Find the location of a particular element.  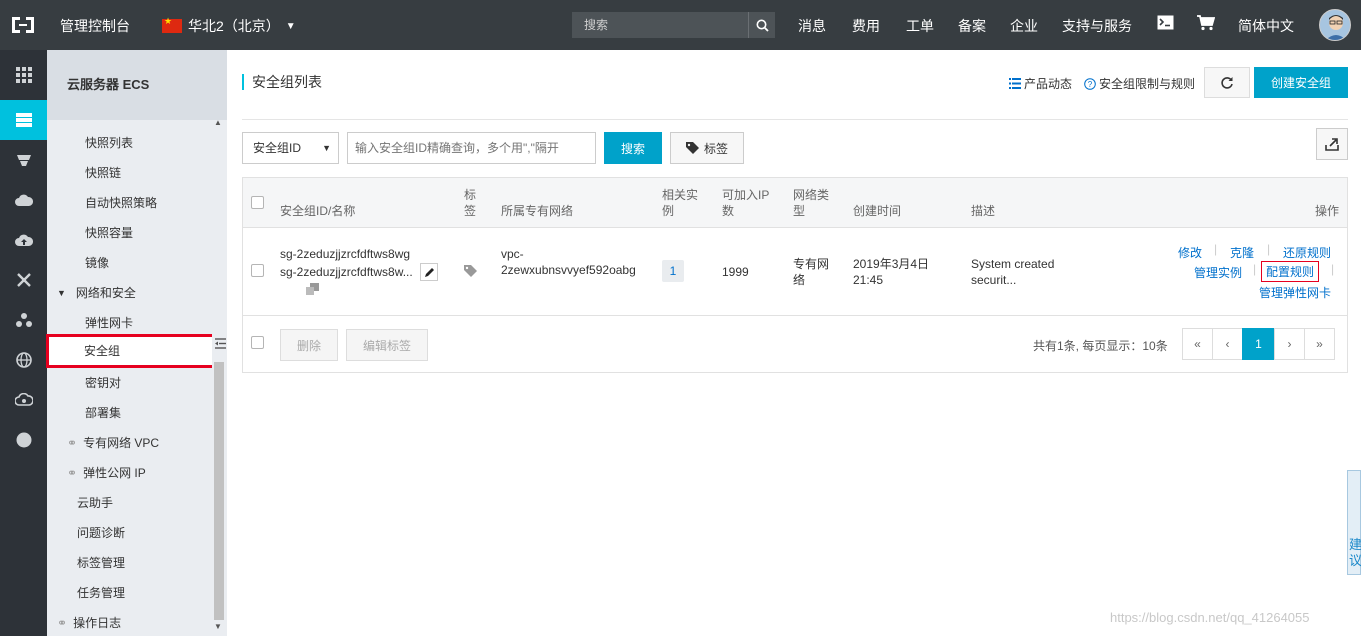

security-group-id: sg-2zeduzjjzrcfdftws8wg is located at coordinates (345, 254).